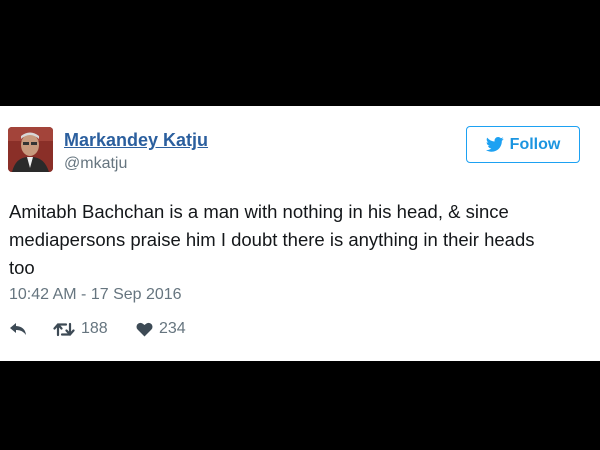 Image resolution: width=600 pixels, height=450 pixels. What do you see at coordinates (172, 328) in the screenshot?
I see `like-count: 234` at bounding box center [172, 328].